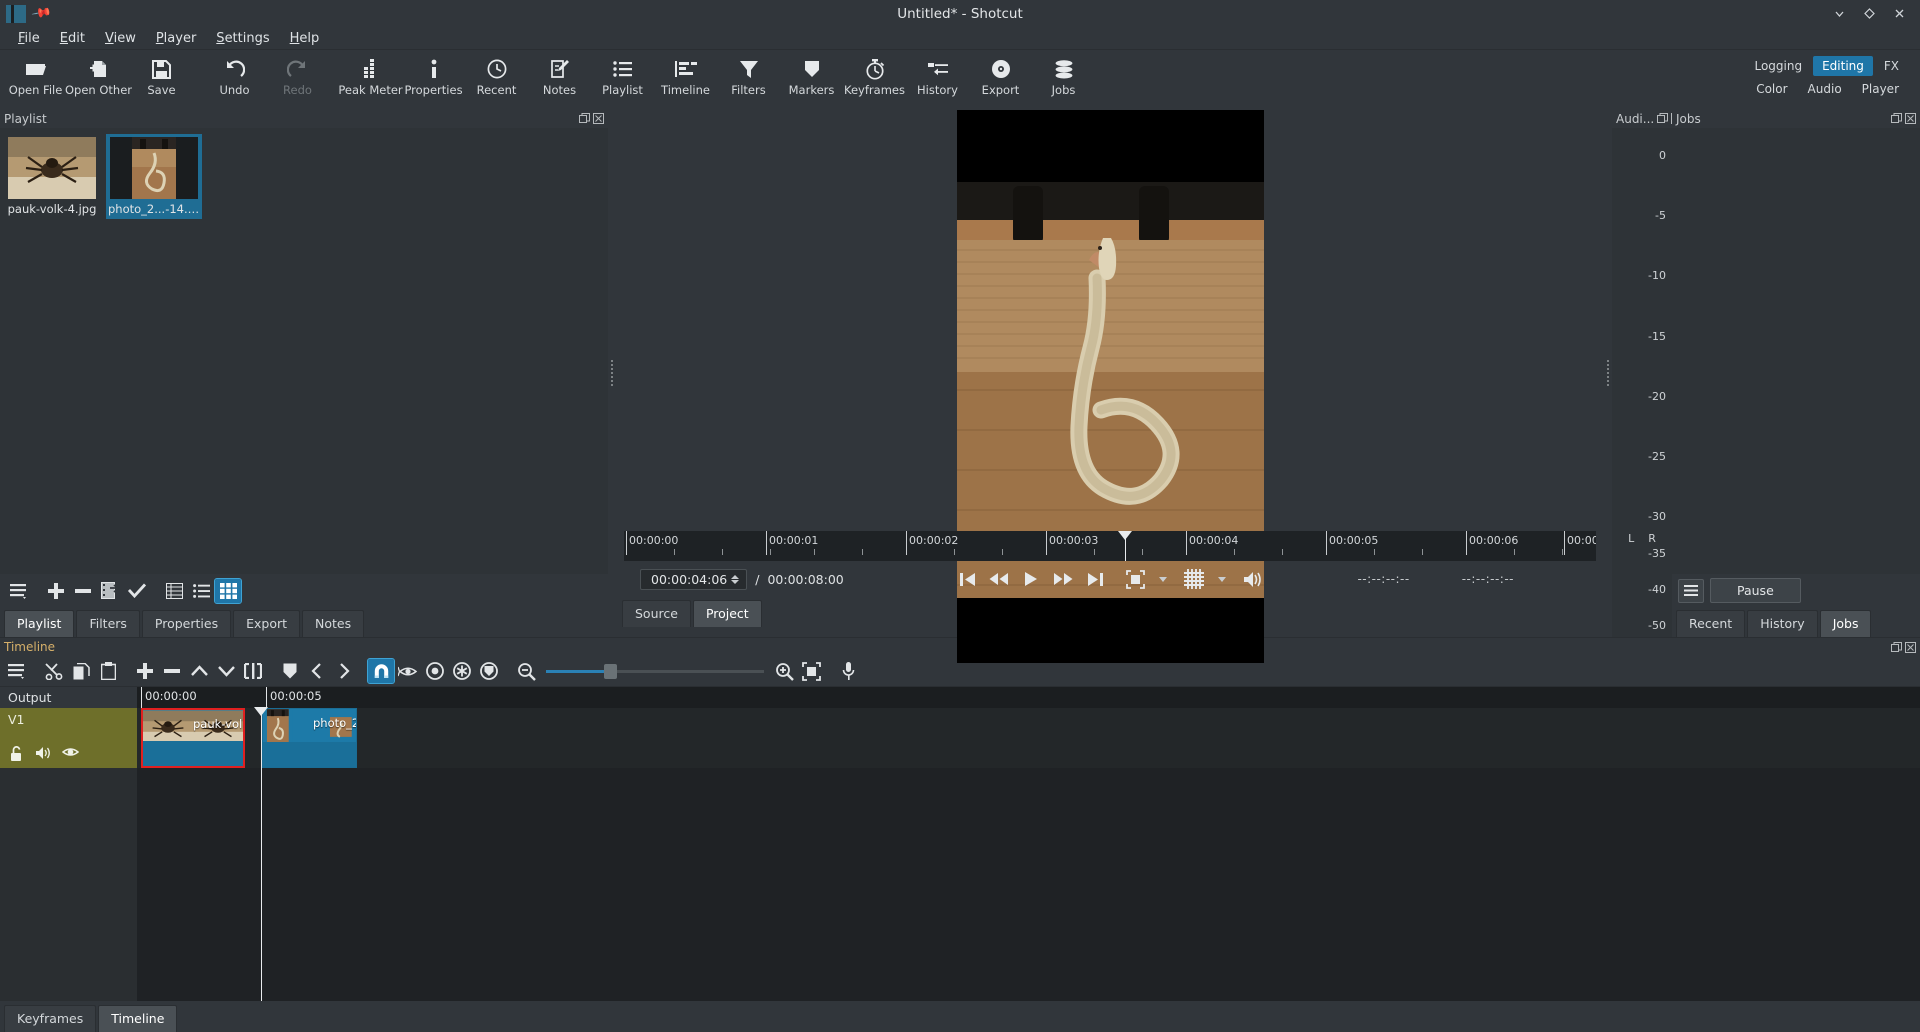 The image size is (1920, 1032). Describe the element at coordinates (154, 176) in the screenshot. I see `playlist-item-1: photo_2...-14.jpg` at that location.